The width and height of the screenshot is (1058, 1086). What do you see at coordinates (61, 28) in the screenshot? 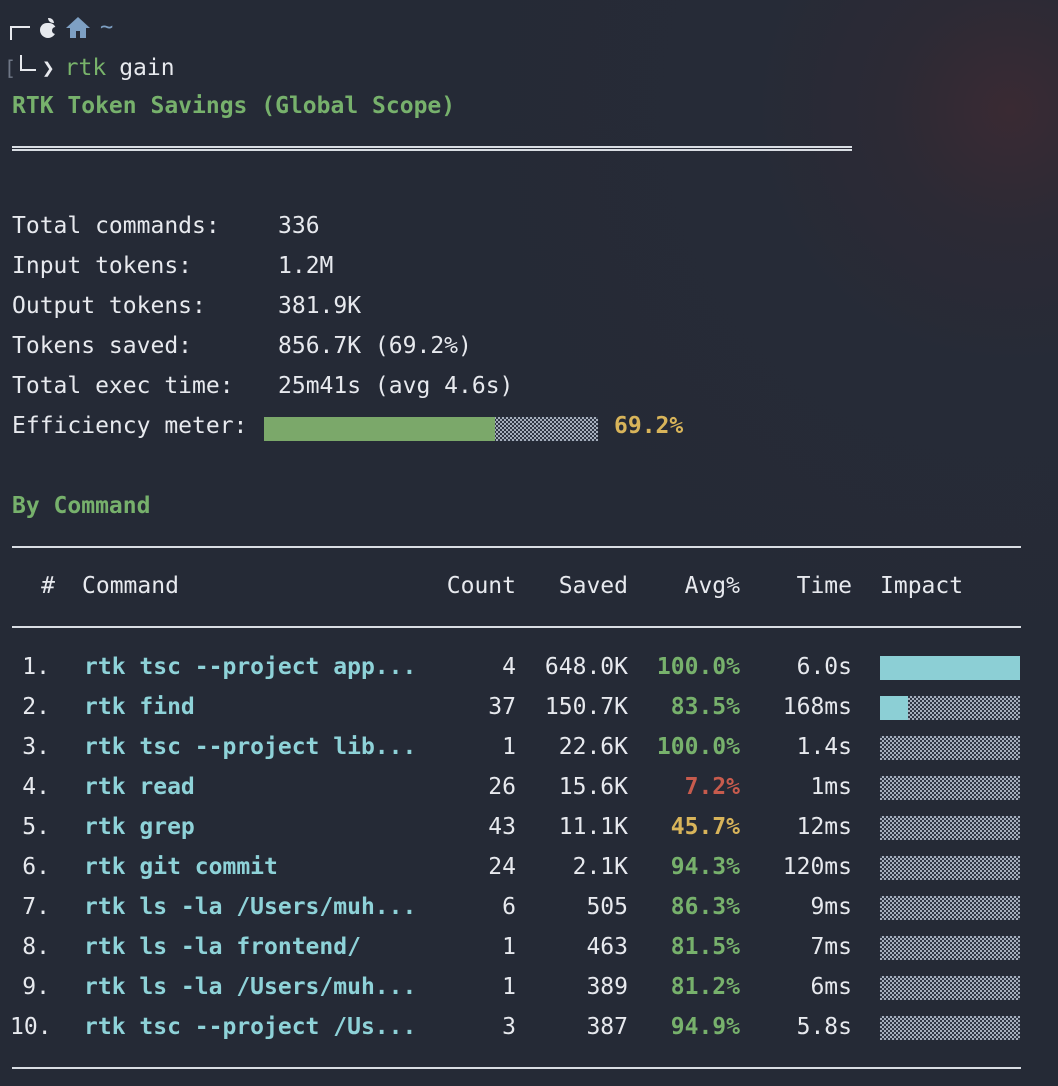
I see `prompt-header: ~` at bounding box center [61, 28].